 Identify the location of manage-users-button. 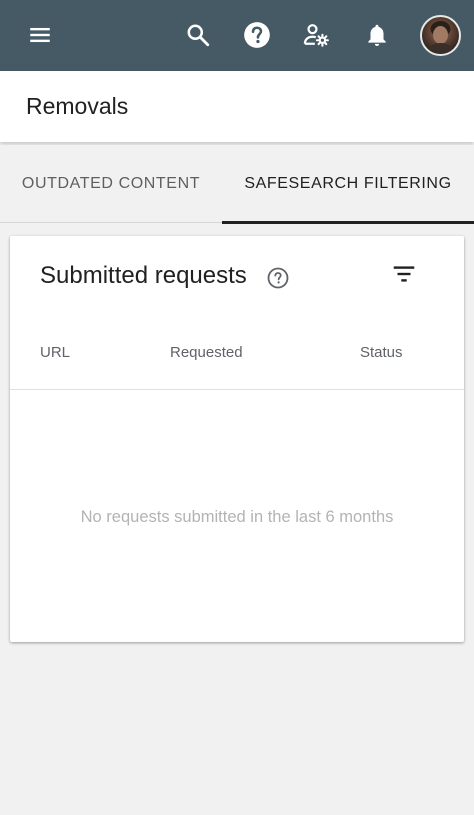
(316, 35).